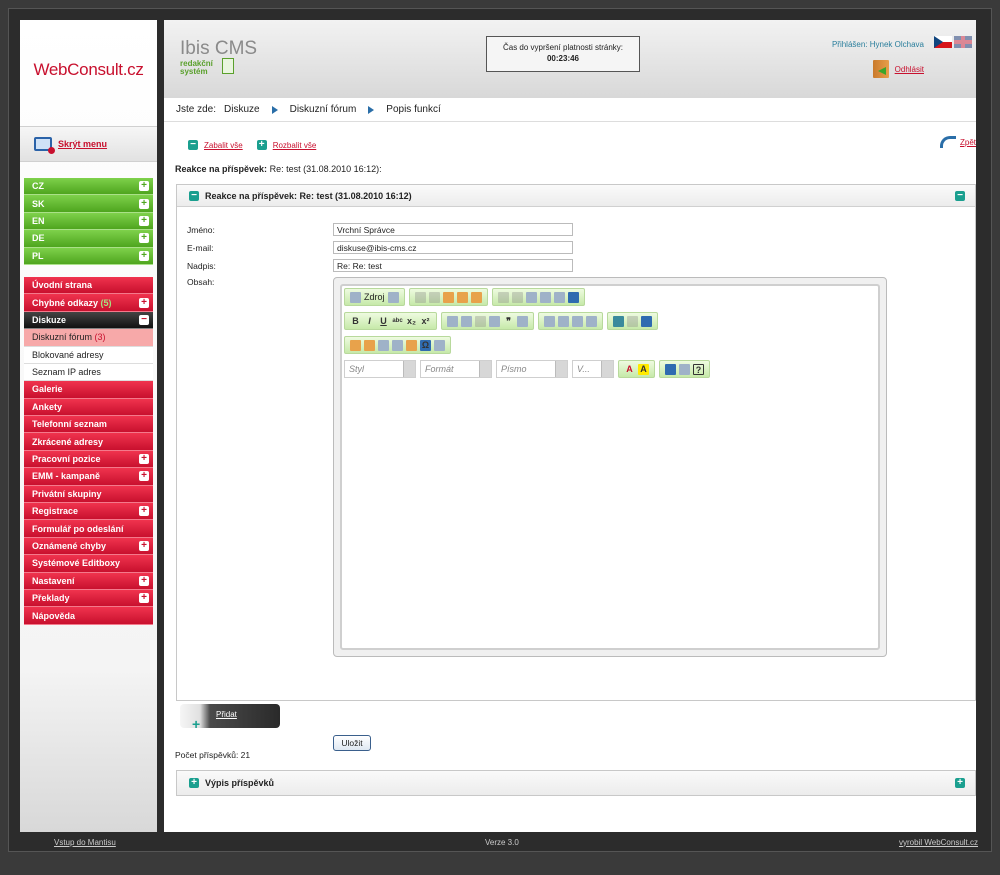 The height and width of the screenshot is (875, 1000). What do you see at coordinates (88, 529) in the screenshot?
I see `menu-item: Formulář po odeslání` at bounding box center [88, 529].